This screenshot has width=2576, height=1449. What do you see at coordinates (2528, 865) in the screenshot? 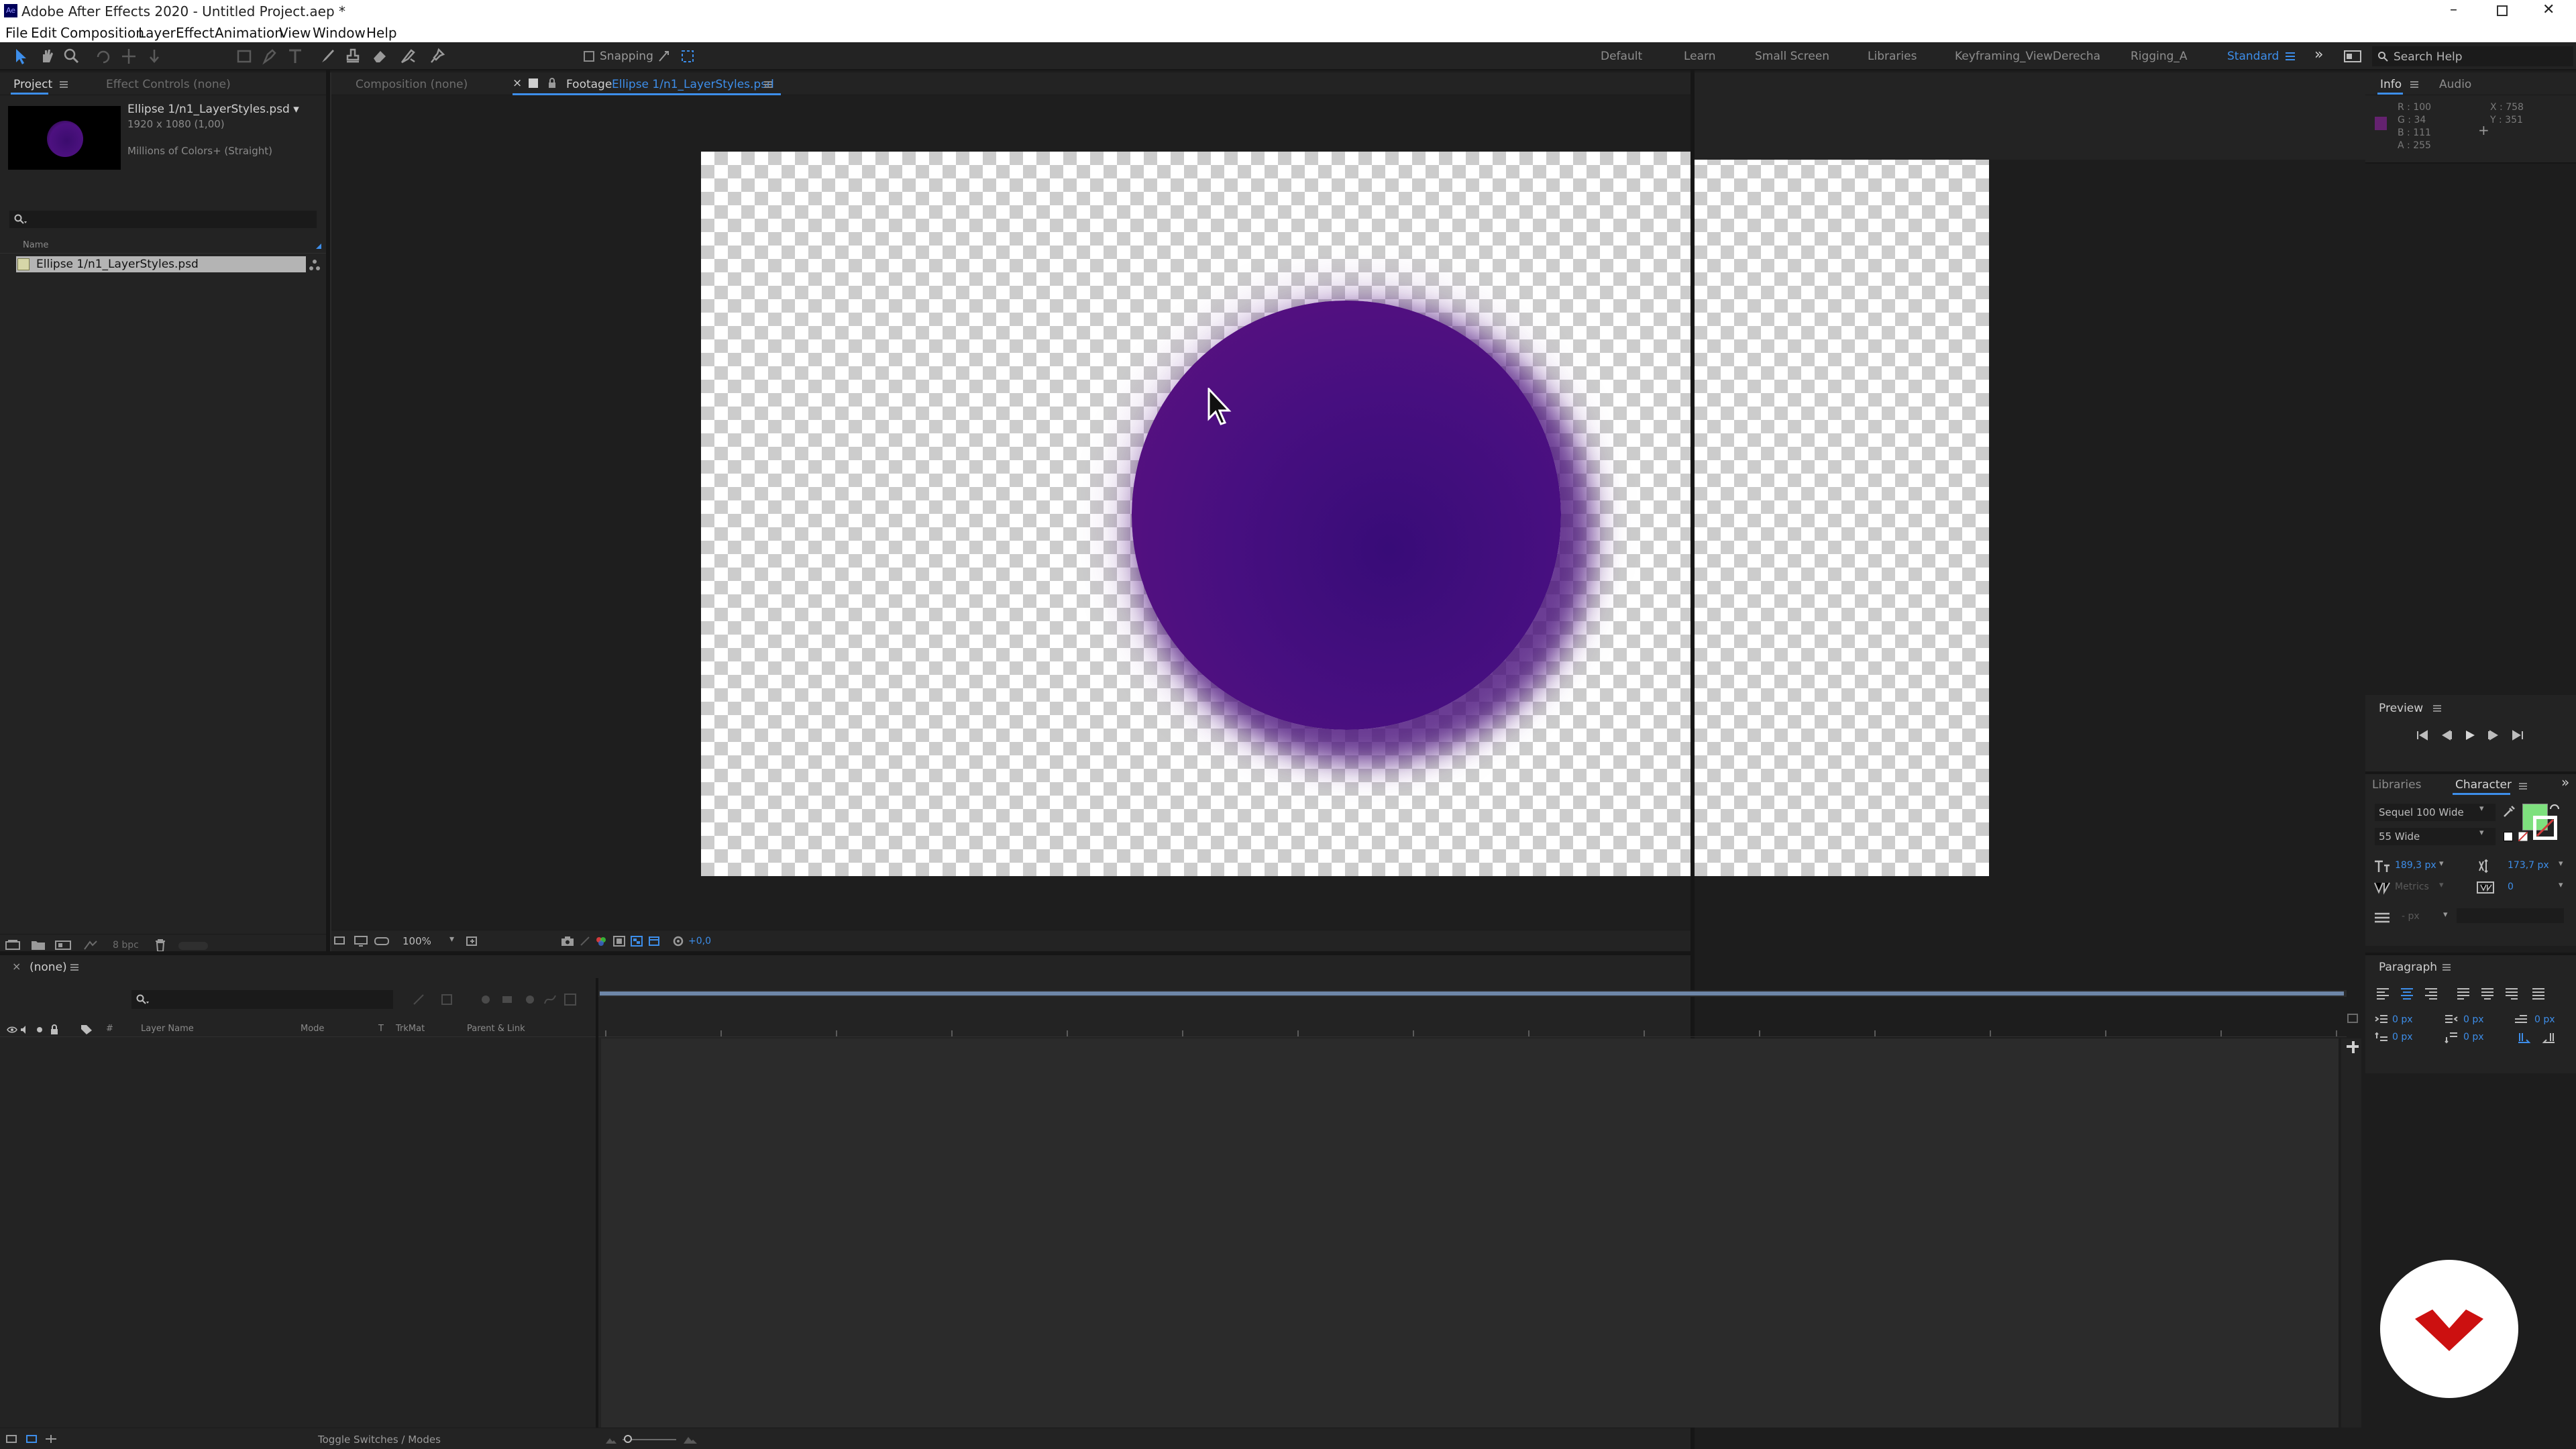
I see `leading-value: 173,7 px` at bounding box center [2528, 865].